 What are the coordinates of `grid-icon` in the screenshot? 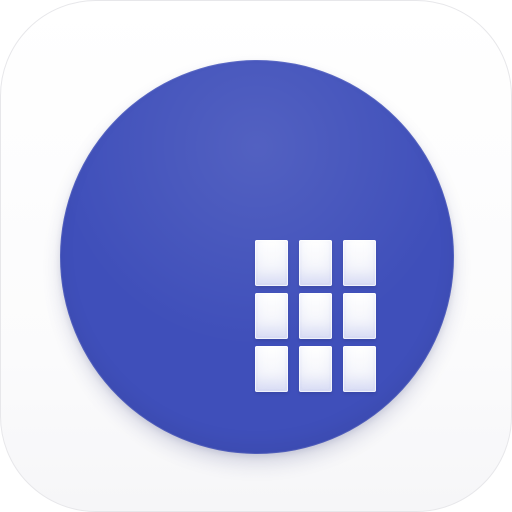 It's located at (316, 316).